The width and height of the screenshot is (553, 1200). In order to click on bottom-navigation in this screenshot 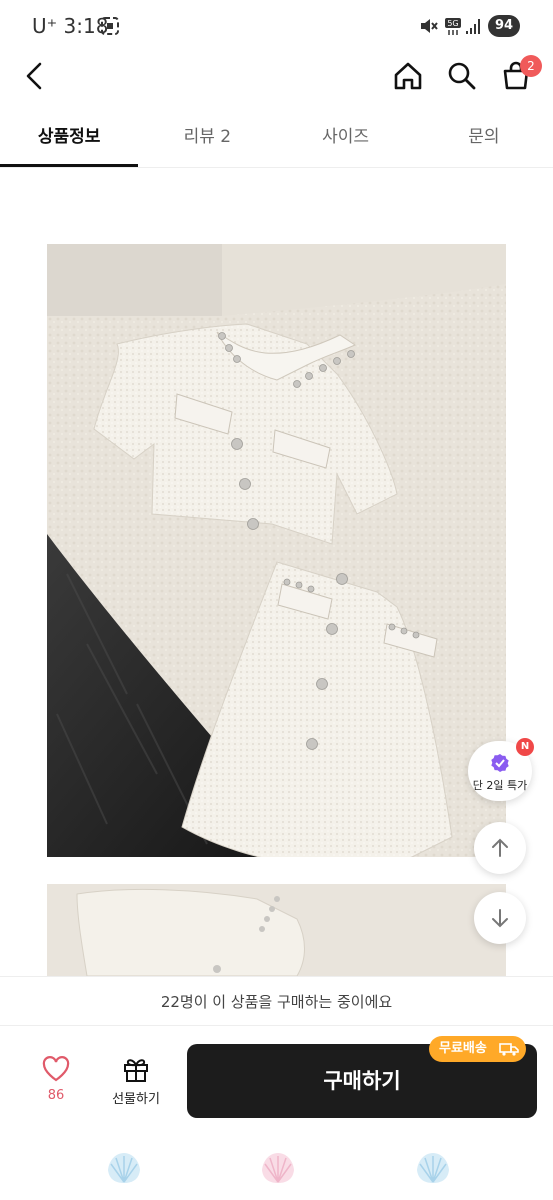, I will do `click(276, 1169)`.